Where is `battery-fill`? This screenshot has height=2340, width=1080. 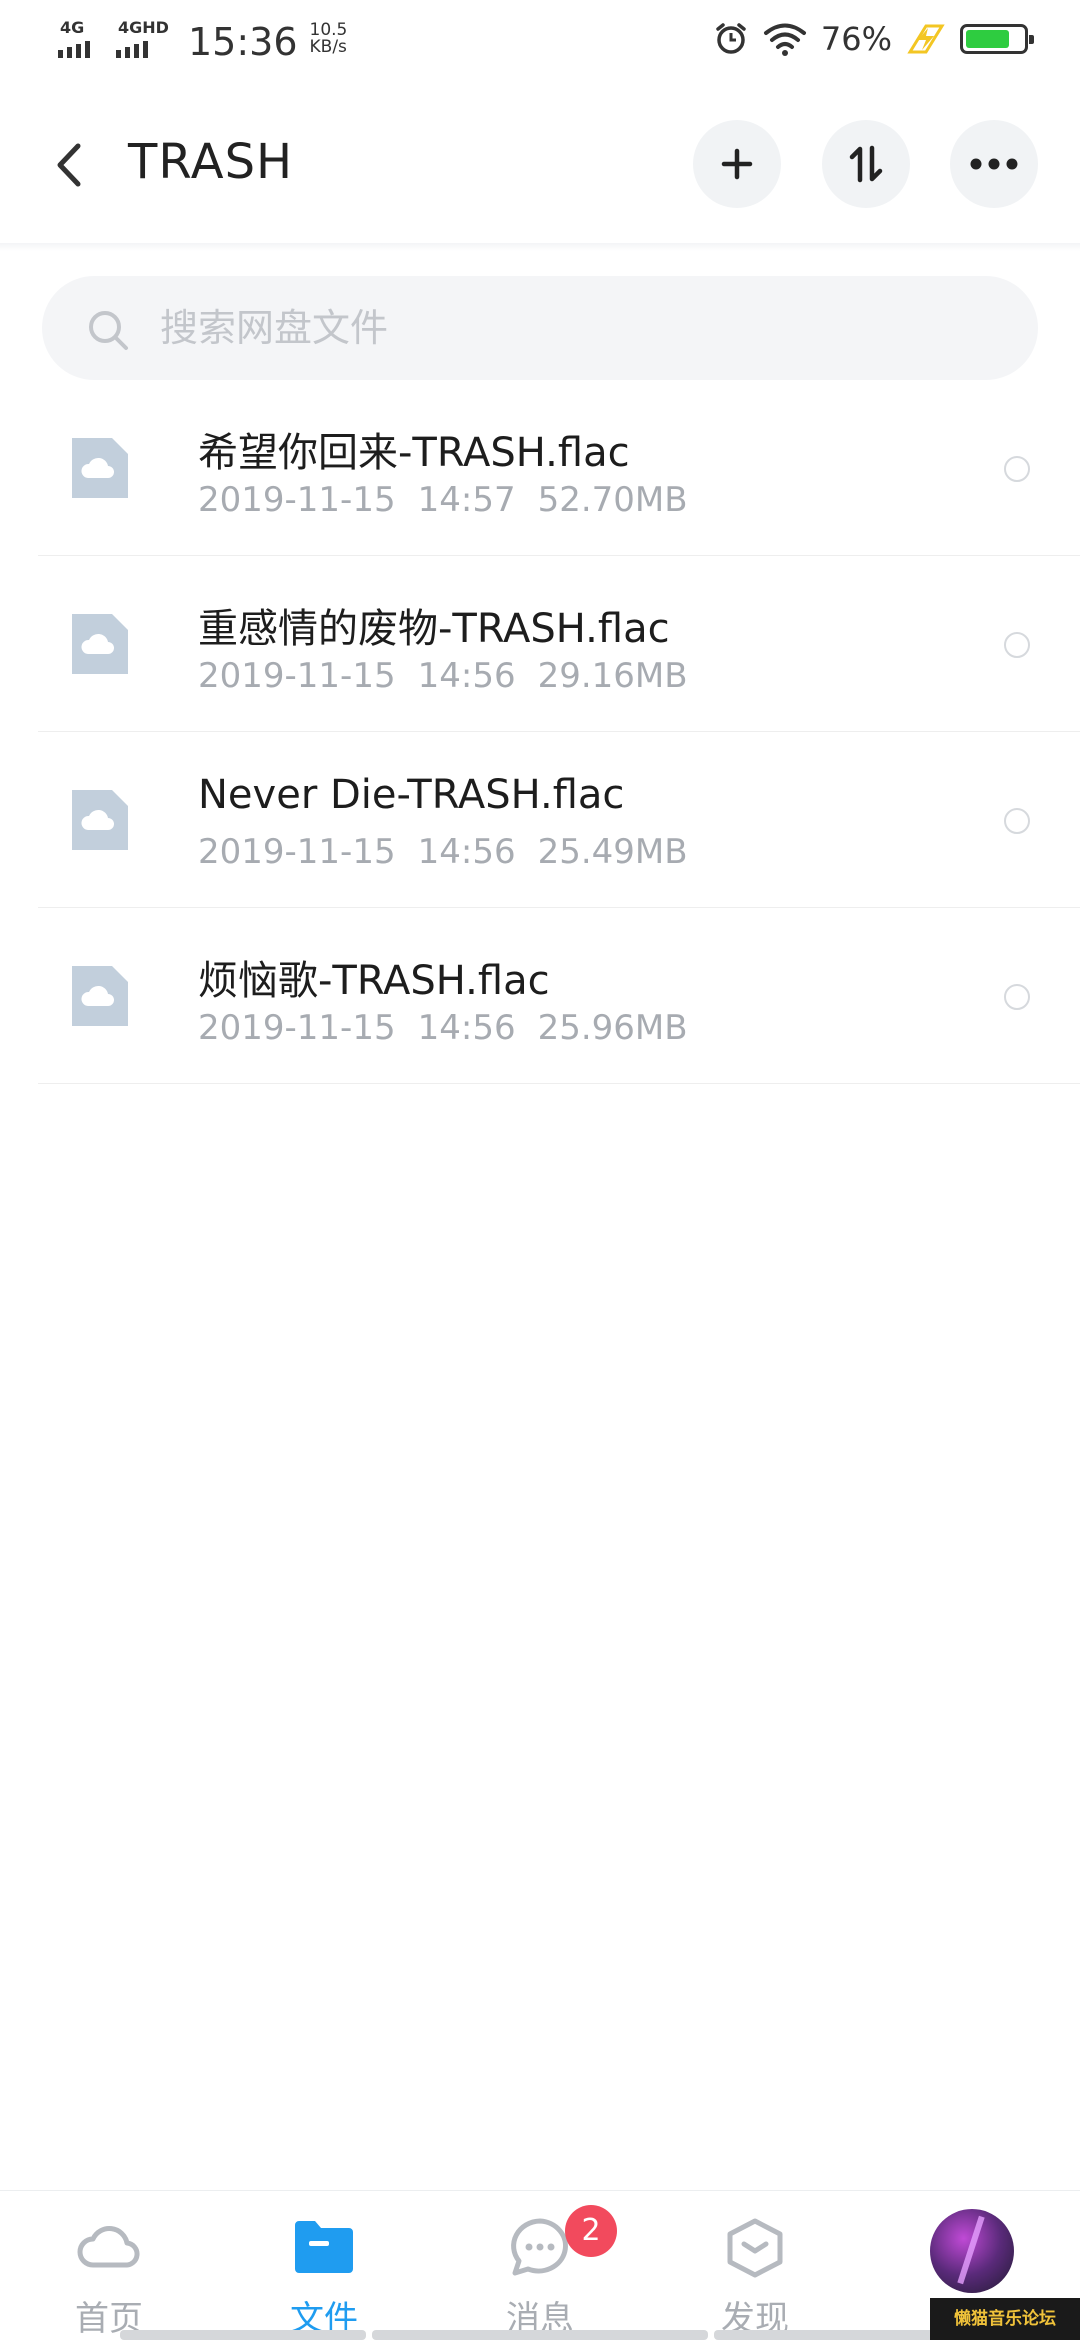
battery-fill is located at coordinates (987, 39).